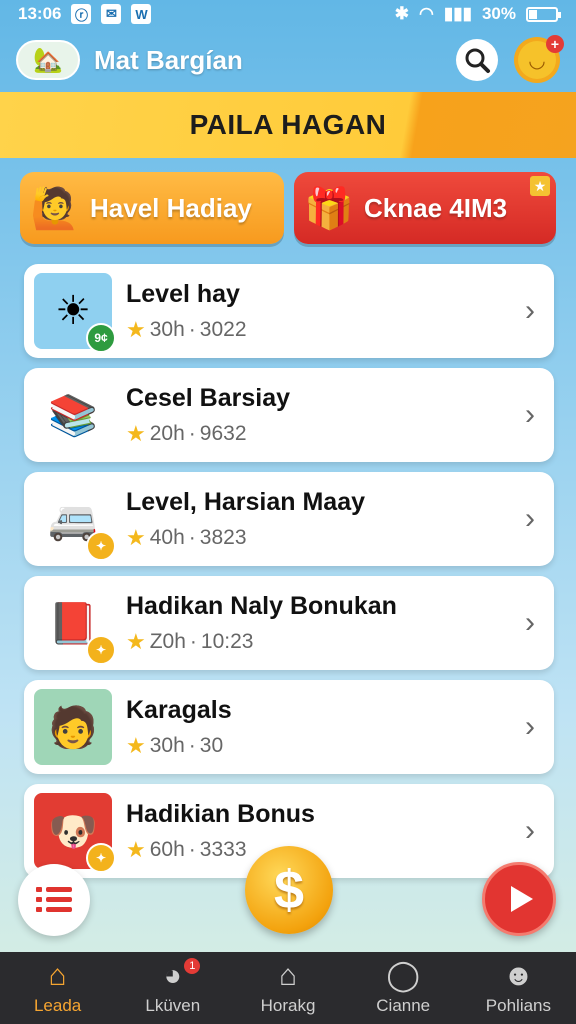 The height and width of the screenshot is (1024, 576). What do you see at coordinates (289, 519) in the screenshot?
I see `list-item: 🚐 ✦ Level, Harsian Maay ★ 40h · 3823 ›` at bounding box center [289, 519].